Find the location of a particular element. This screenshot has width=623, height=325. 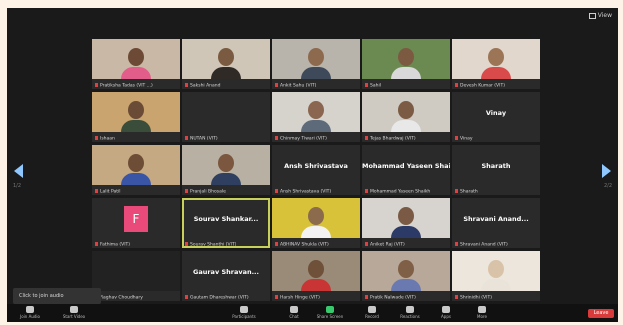

participant-tile: NUTAN (VIT) is located at coordinates (226, 117).